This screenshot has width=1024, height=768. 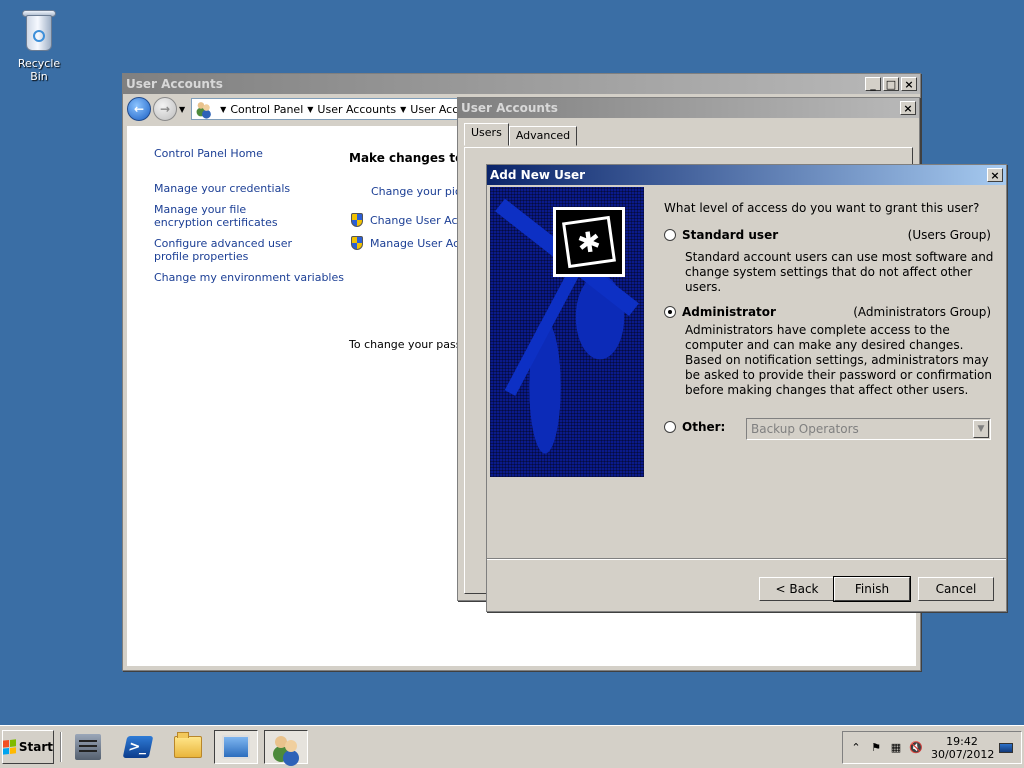 I want to click on control-panel-icon, so click(x=236, y=747).